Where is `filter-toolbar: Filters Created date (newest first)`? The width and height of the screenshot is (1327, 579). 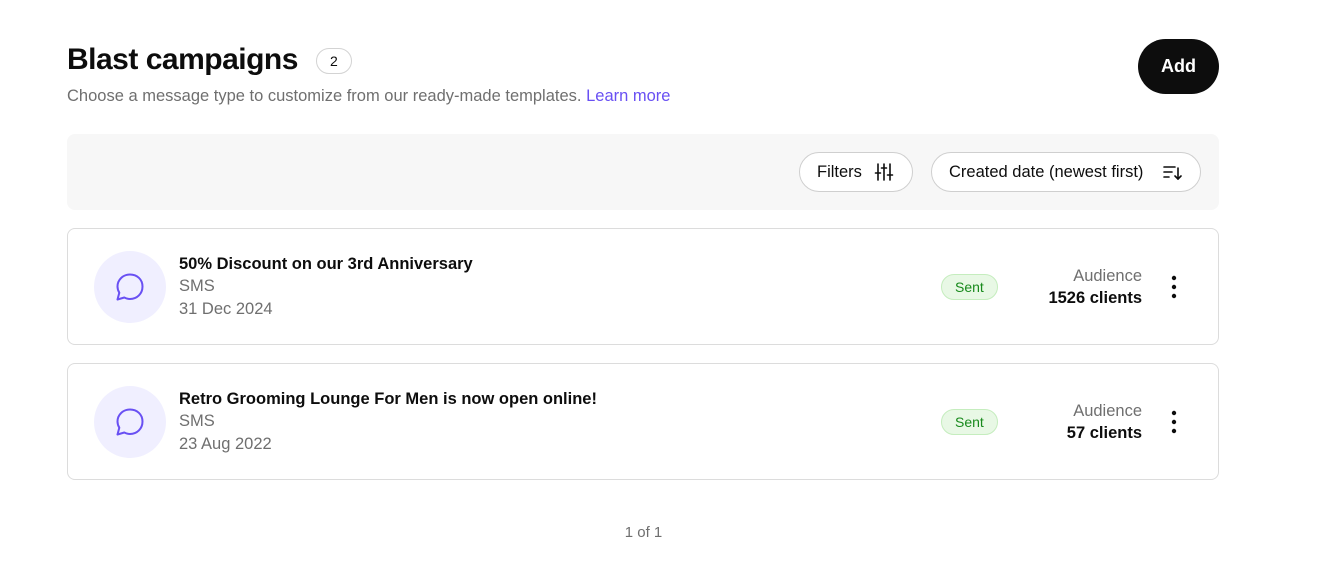
filter-toolbar: Filters Created date (newest first) is located at coordinates (643, 172).